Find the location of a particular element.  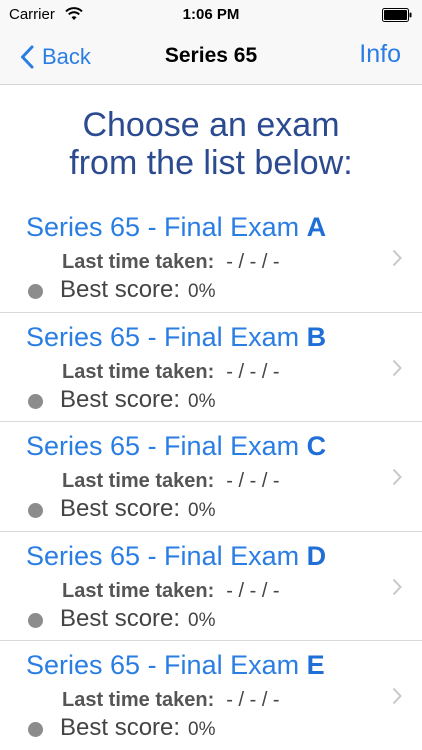

info-button: Info is located at coordinates (380, 54).